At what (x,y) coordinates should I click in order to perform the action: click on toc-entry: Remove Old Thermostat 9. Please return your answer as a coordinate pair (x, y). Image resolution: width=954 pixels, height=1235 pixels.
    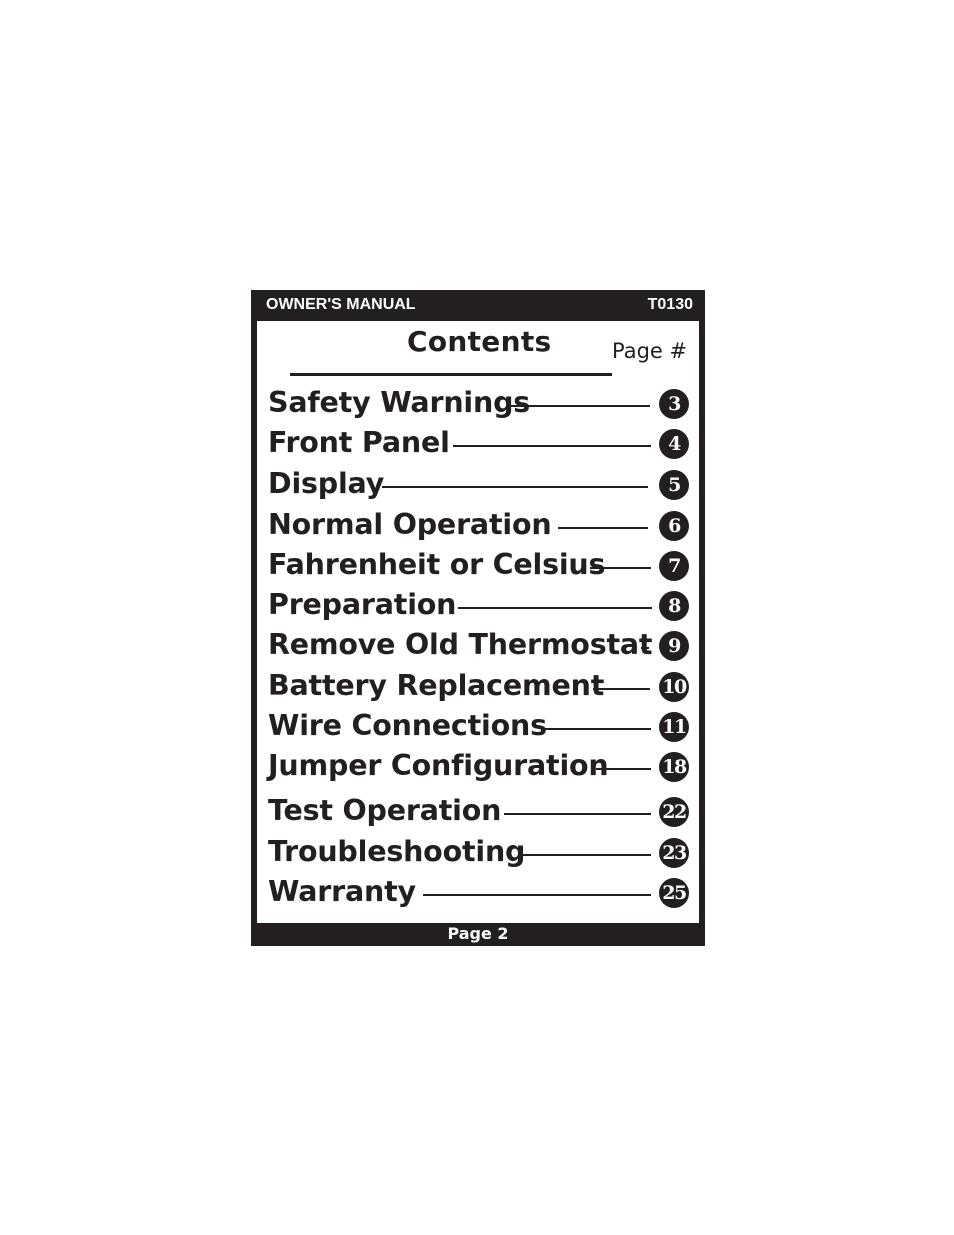
    Looking at the image, I should click on (480, 645).